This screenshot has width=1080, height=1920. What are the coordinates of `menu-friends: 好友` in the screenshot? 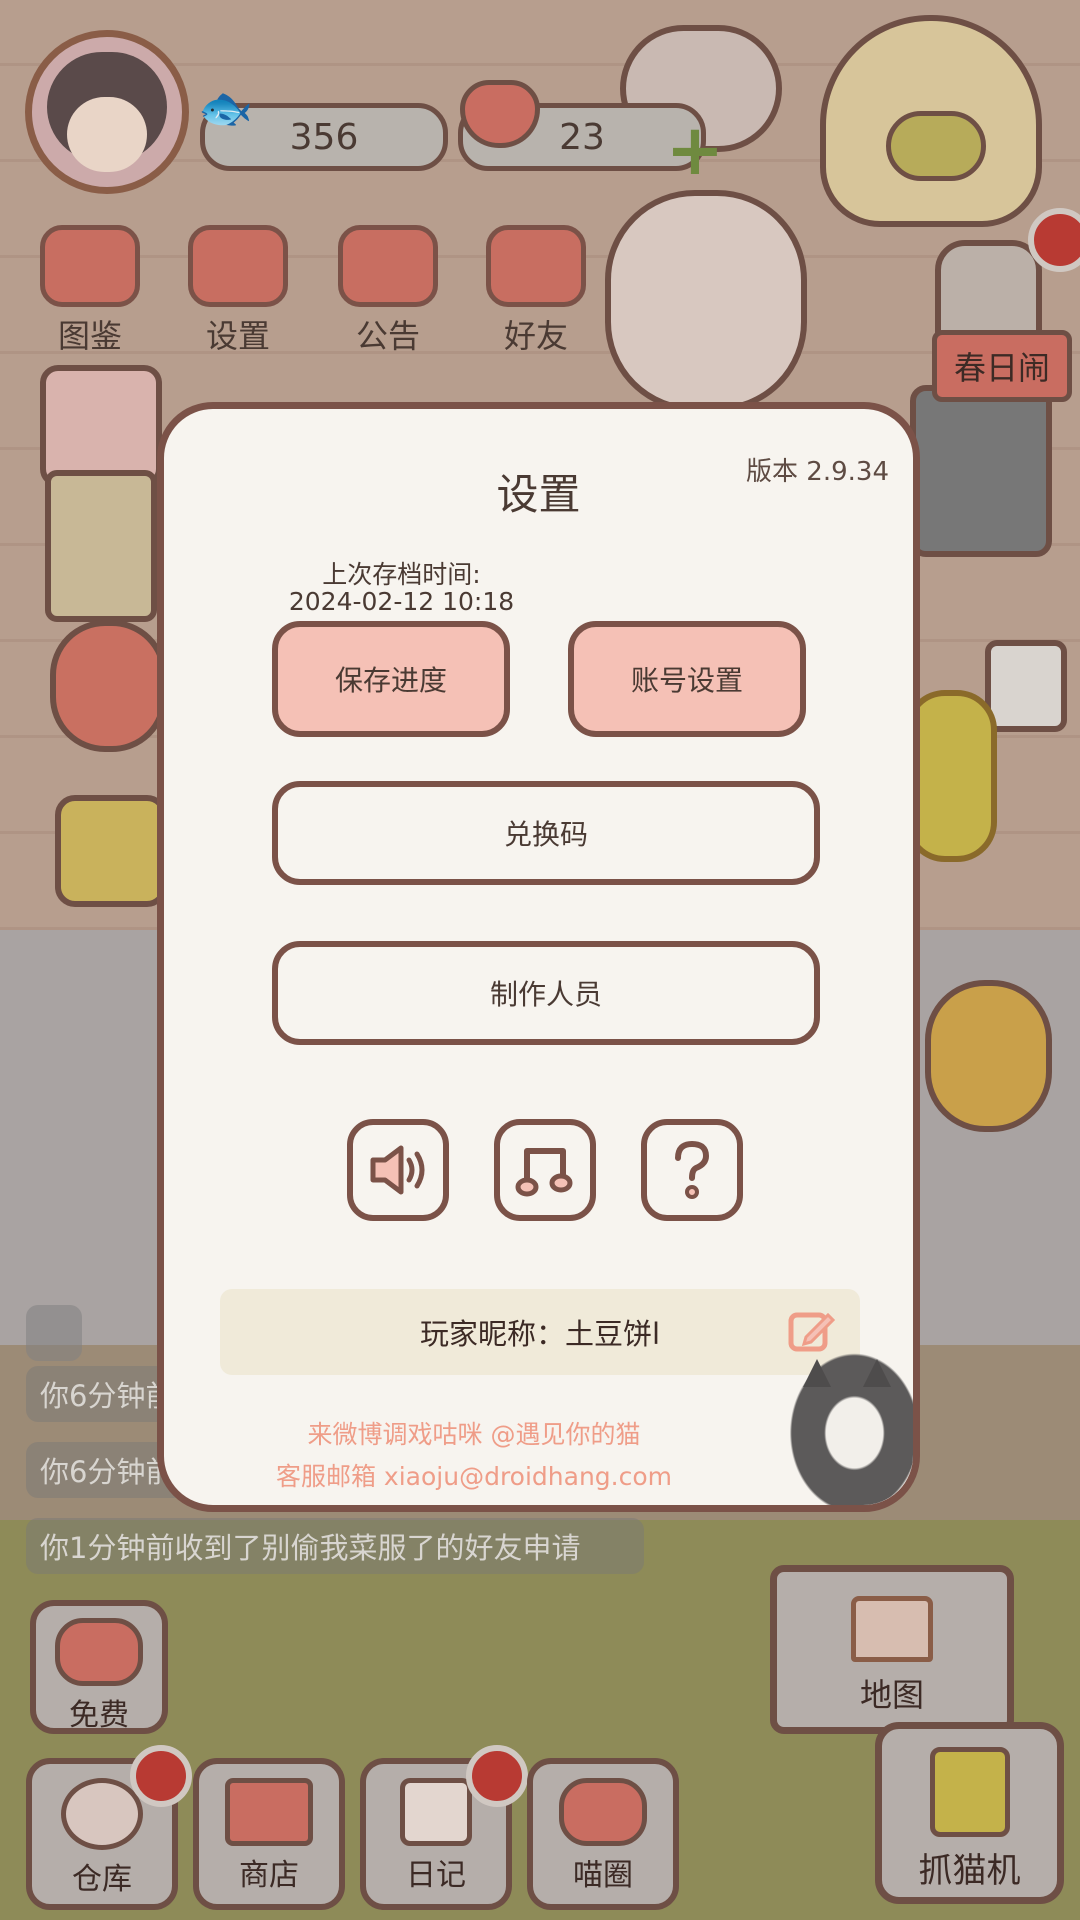 It's located at (536, 291).